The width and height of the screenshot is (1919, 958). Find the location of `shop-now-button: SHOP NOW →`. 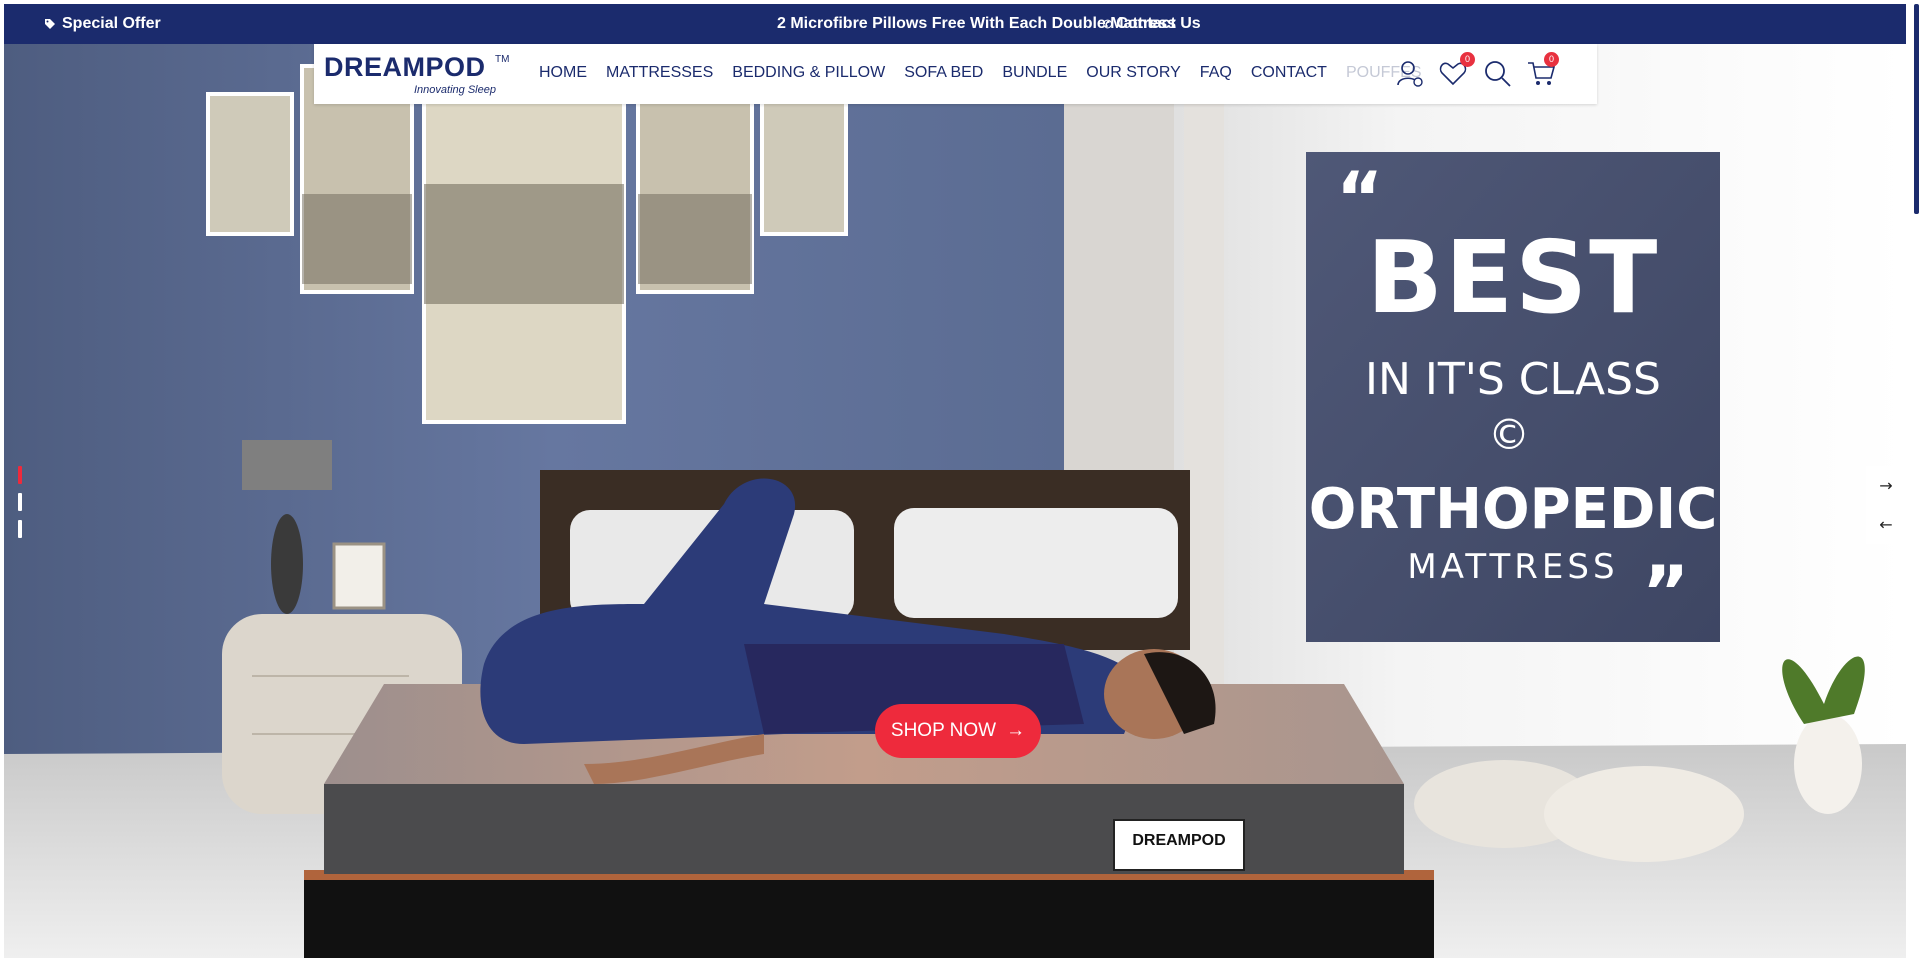

shop-now-button: SHOP NOW → is located at coordinates (958, 731).